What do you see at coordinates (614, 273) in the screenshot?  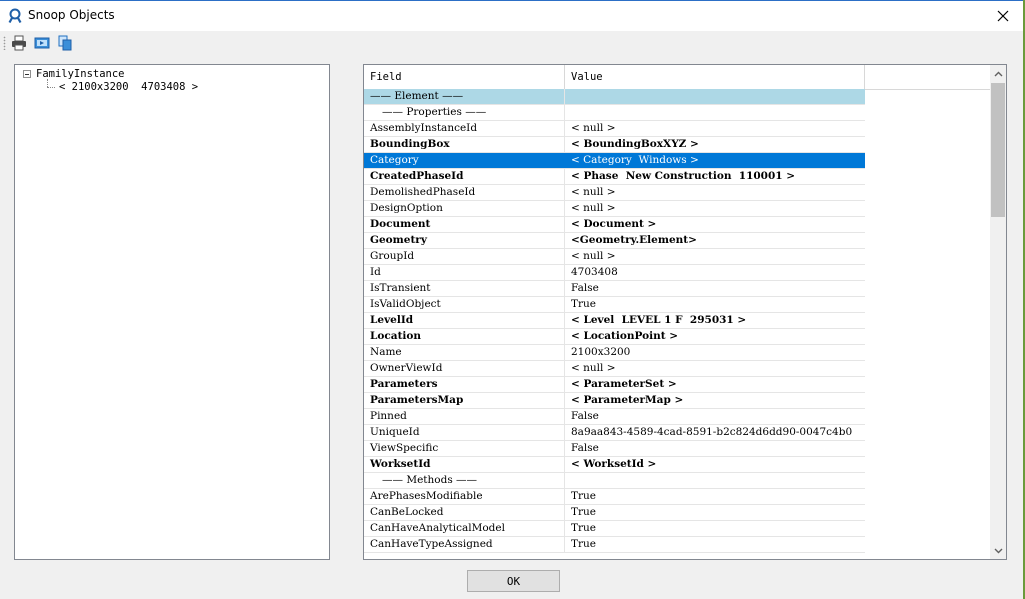 I see `table-row: Id 4703408` at bounding box center [614, 273].